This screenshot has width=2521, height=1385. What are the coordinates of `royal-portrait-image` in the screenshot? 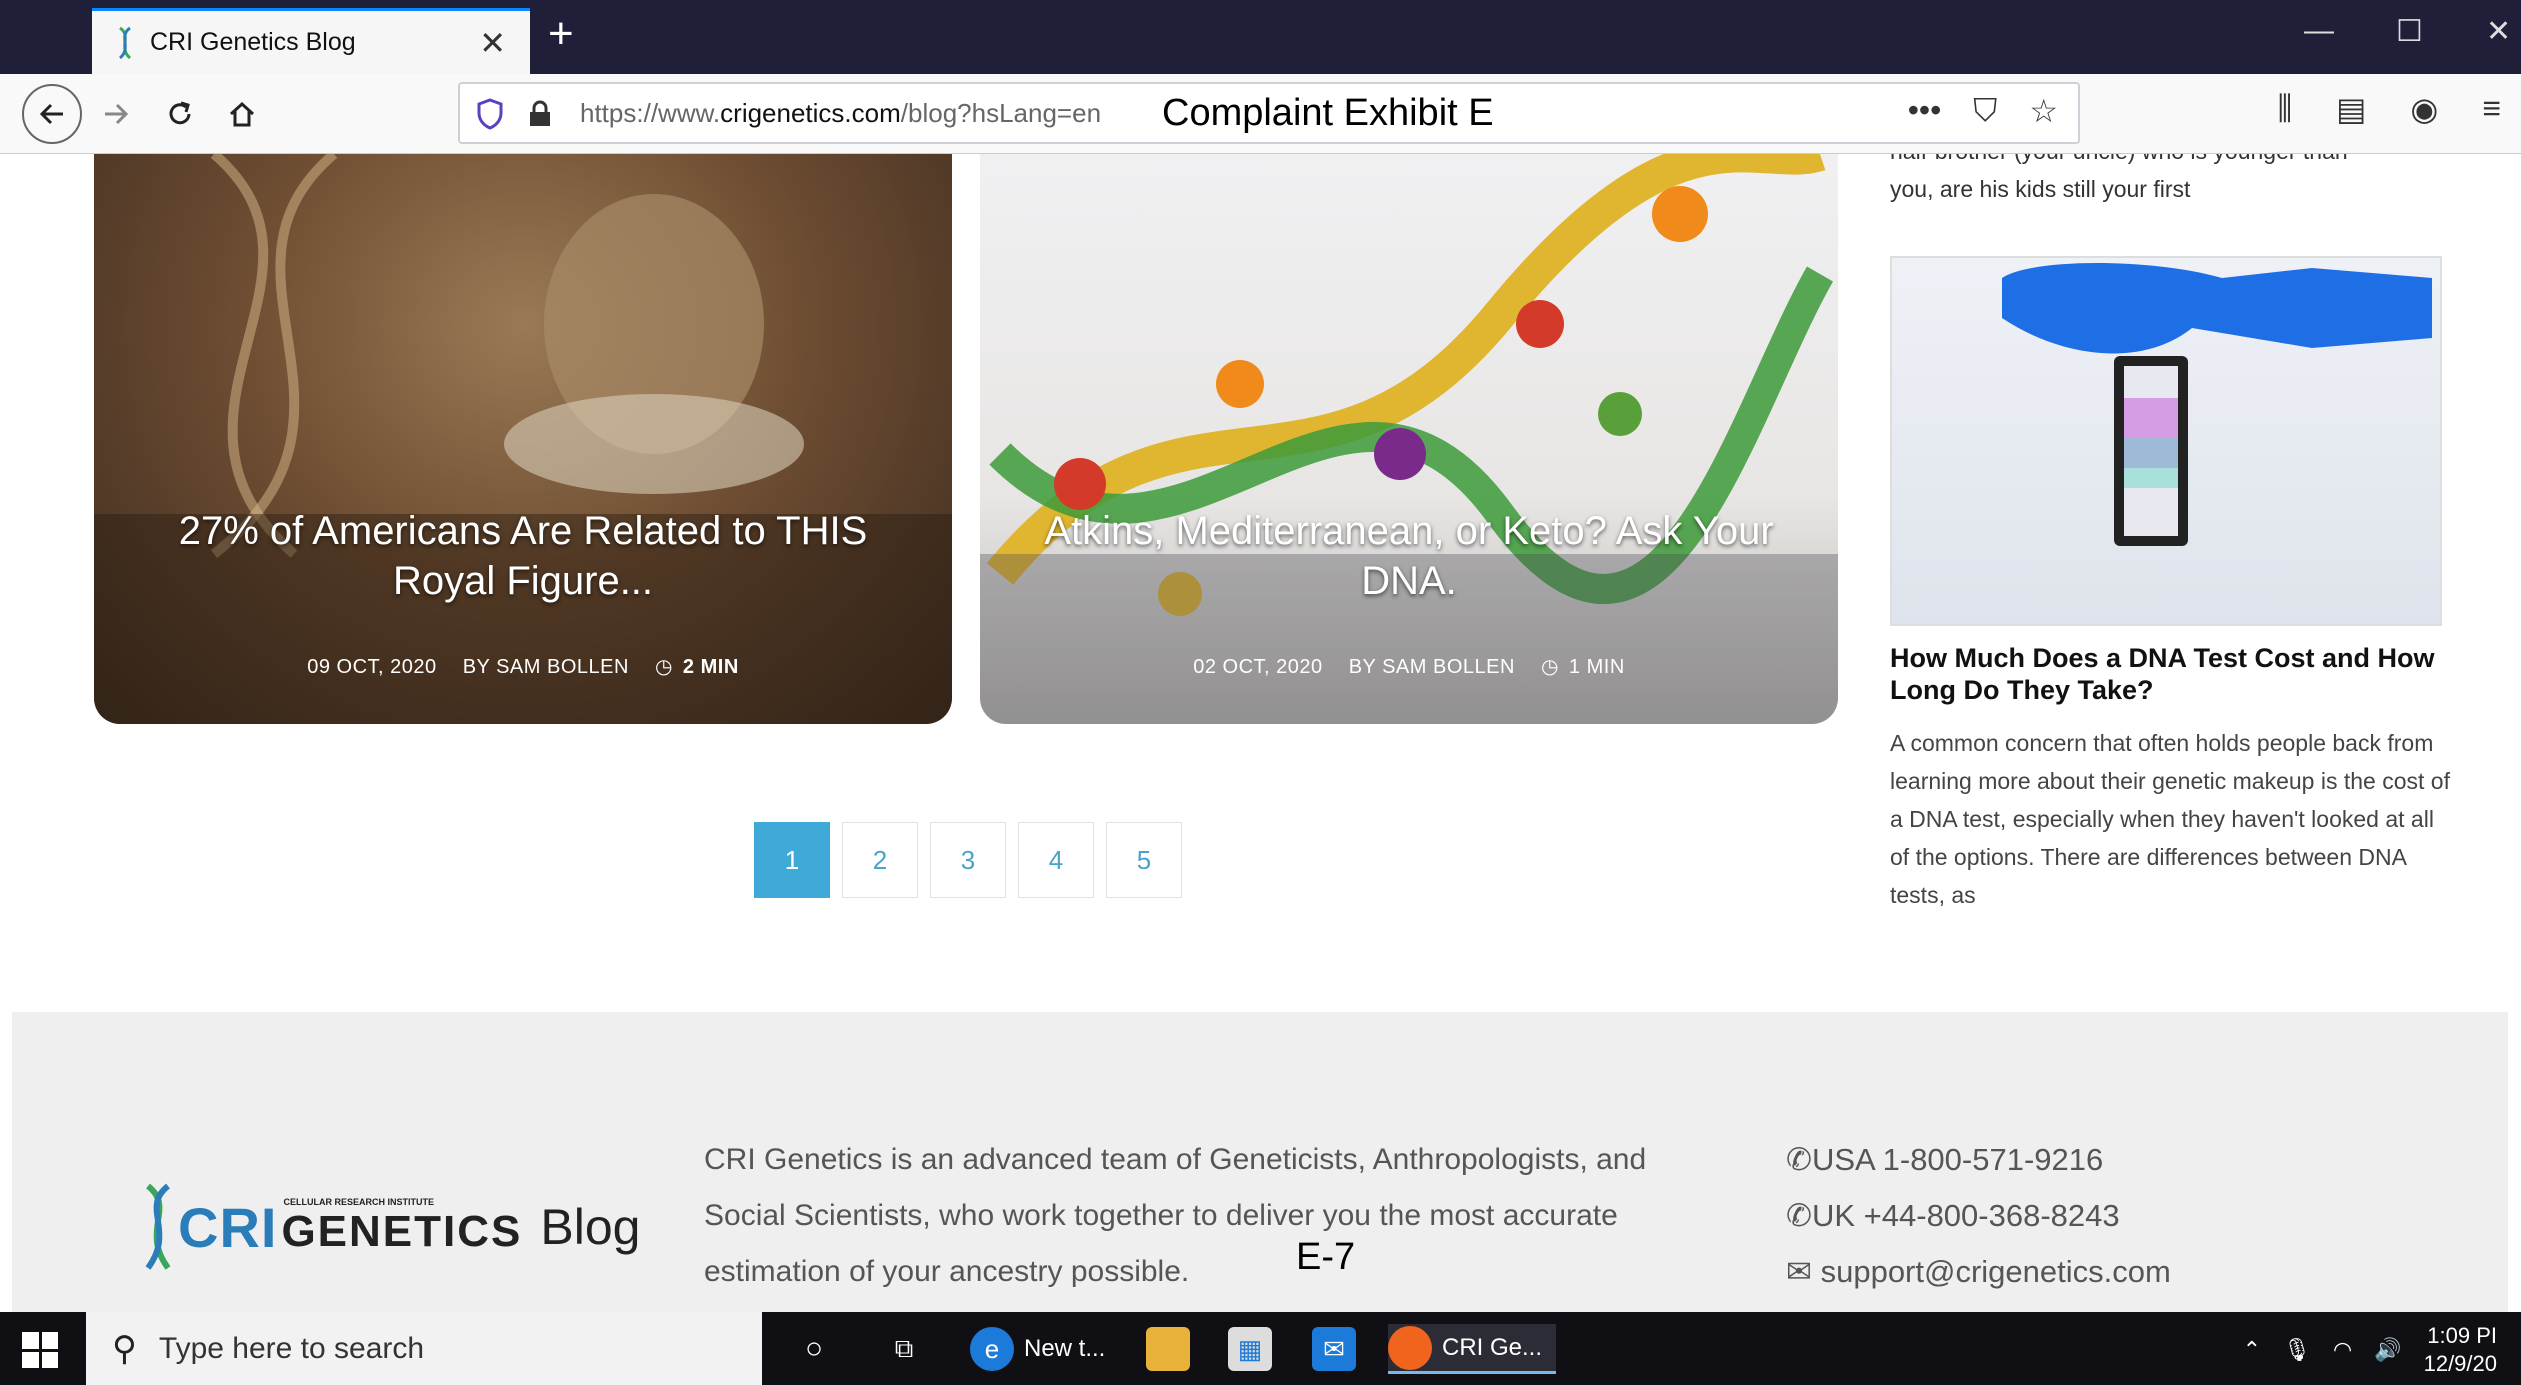 It's located at (523, 439).